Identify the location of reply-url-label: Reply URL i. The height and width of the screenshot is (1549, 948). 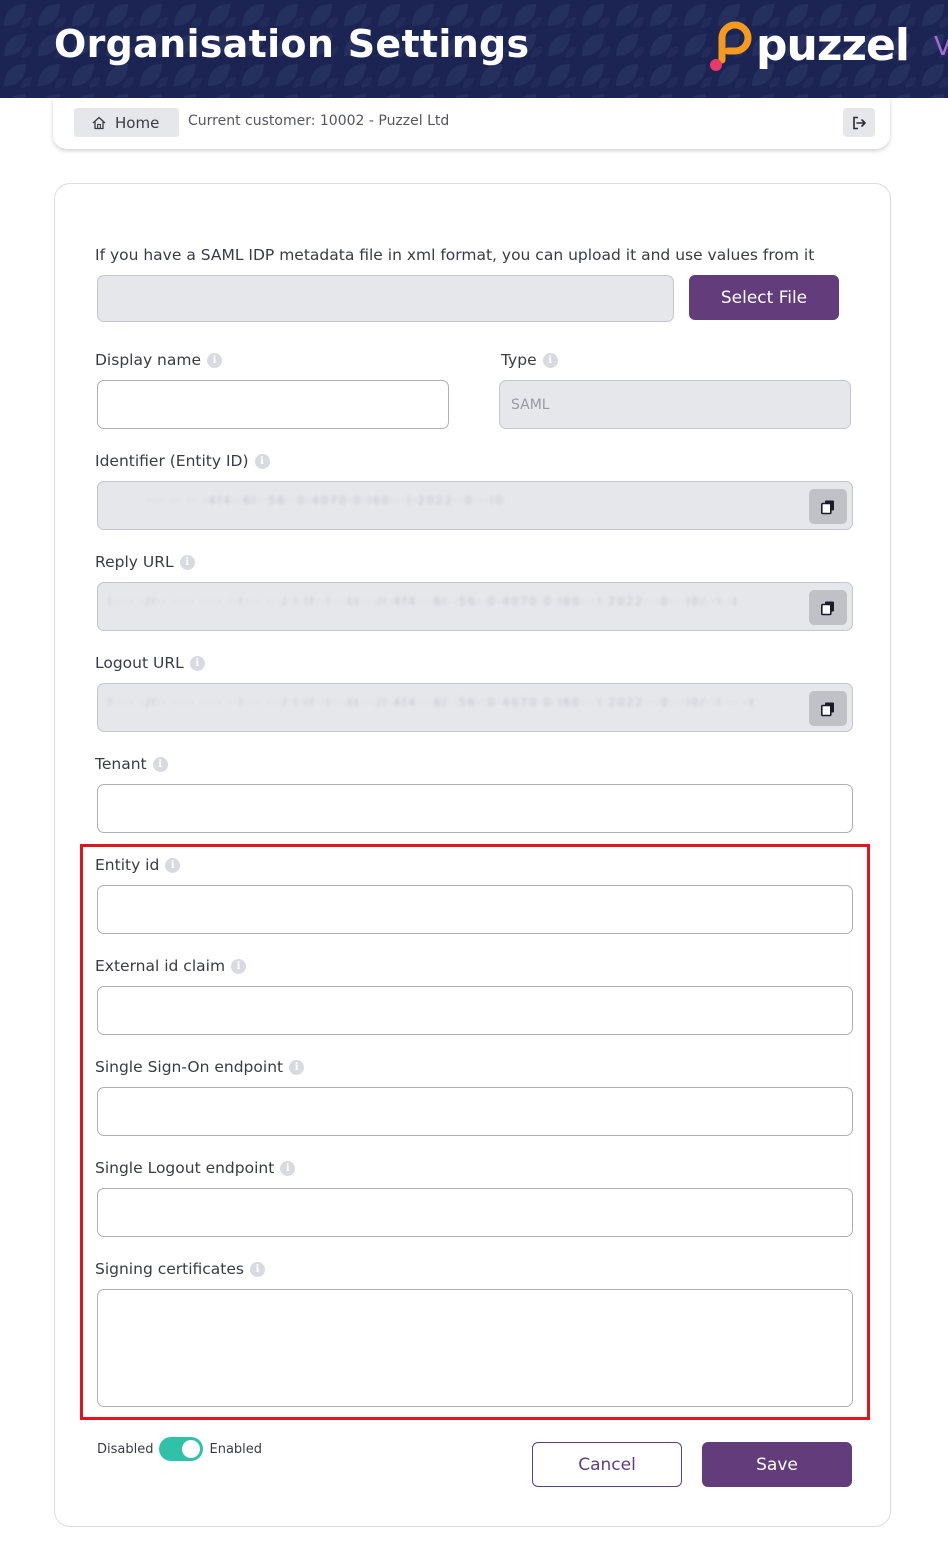
(145, 562).